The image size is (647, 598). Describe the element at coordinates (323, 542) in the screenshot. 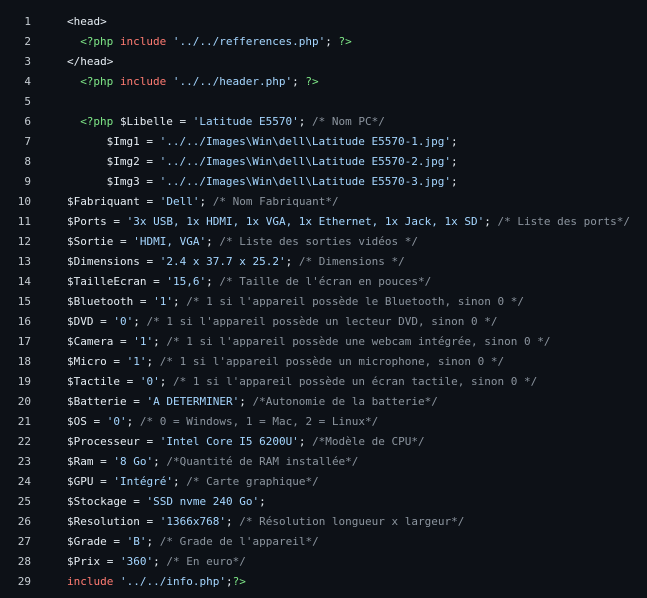

I see `code-line: 27 $Grade = 'B'; /* Grade de l'appareil*/` at that location.